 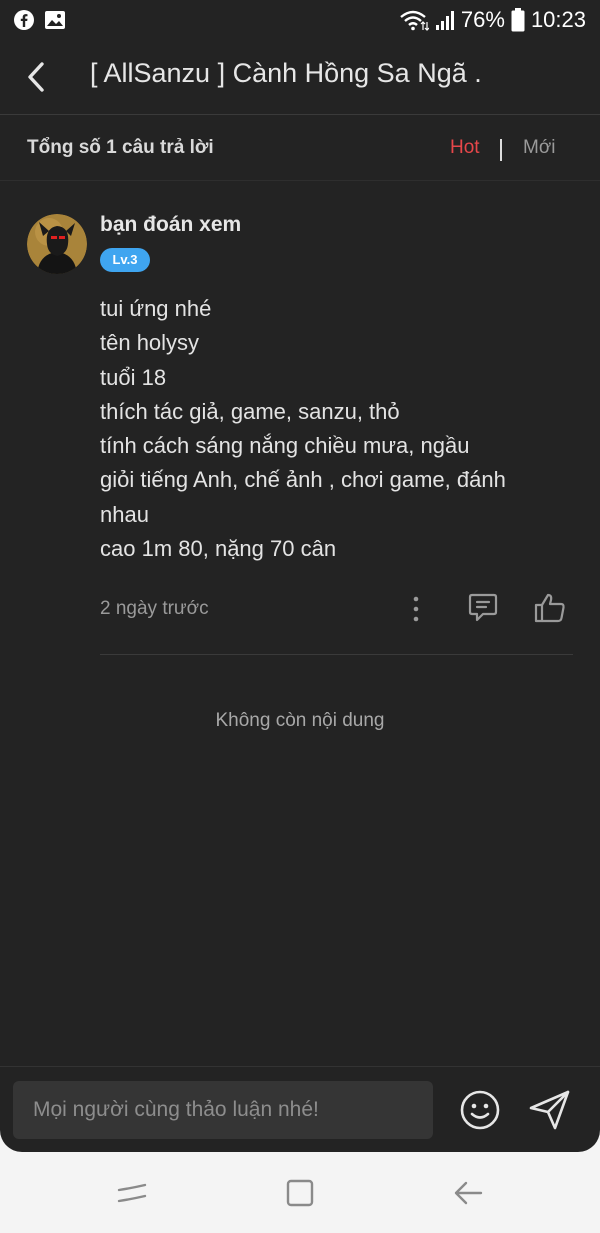 I want to click on facebook-icon, so click(x=24, y=20).